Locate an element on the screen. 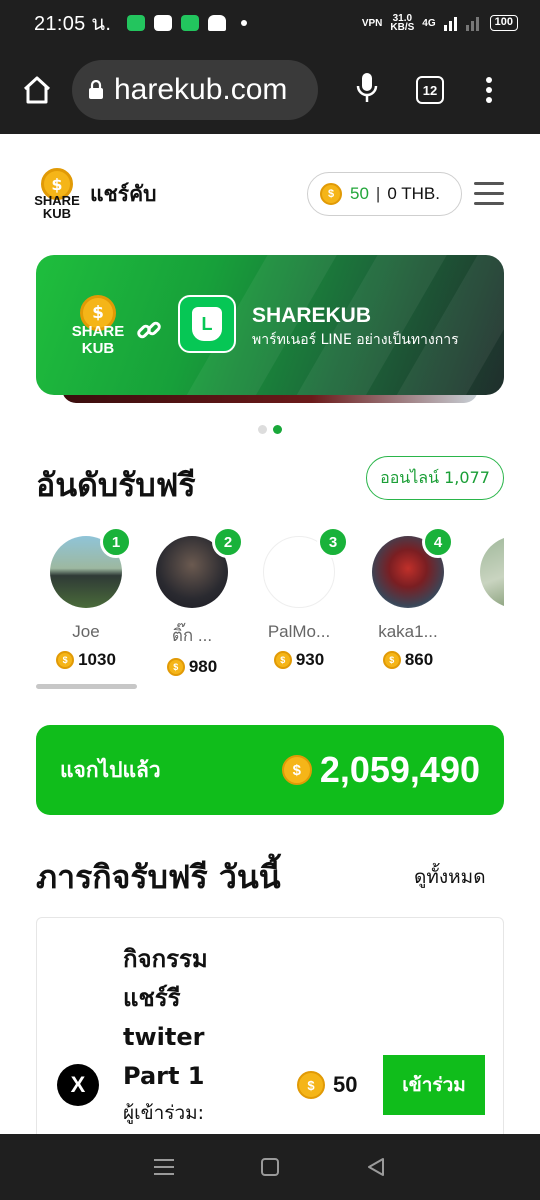 The width and height of the screenshot is (540, 1200). signal-icon is located at coordinates (461, 24).